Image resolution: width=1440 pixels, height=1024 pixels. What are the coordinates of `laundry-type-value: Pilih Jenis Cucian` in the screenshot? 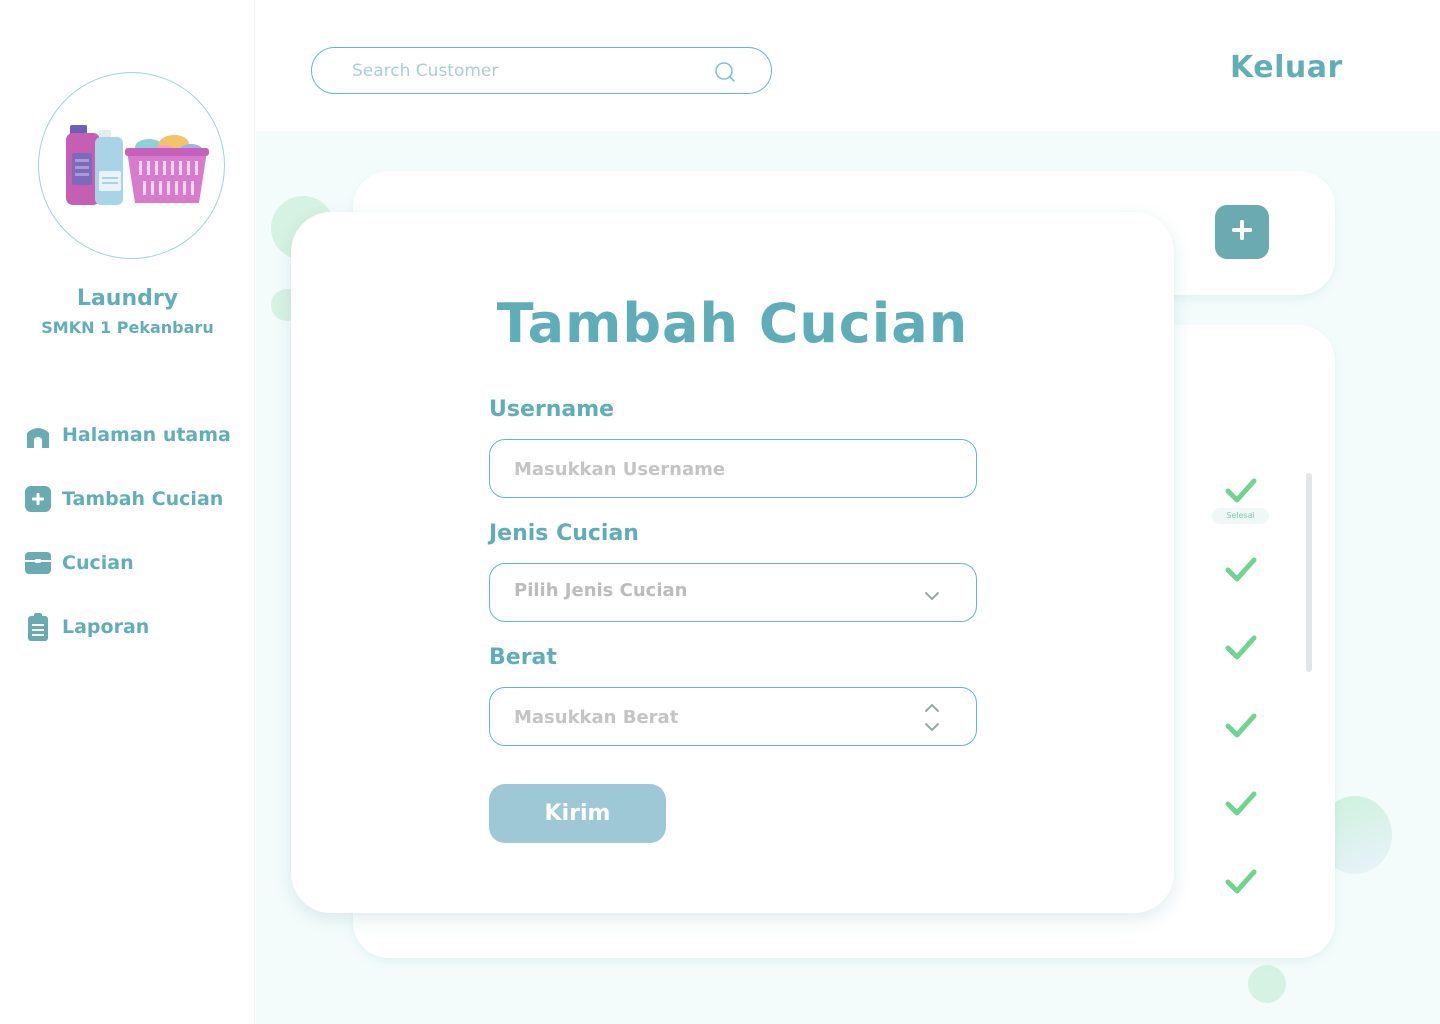 It's located at (601, 590).